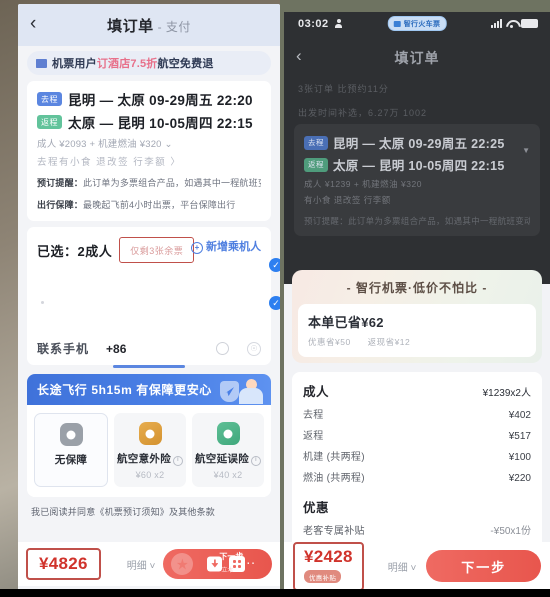 This screenshot has width=550, height=597. I want to click on right-next-step-label: 下一步, so click(484, 567).